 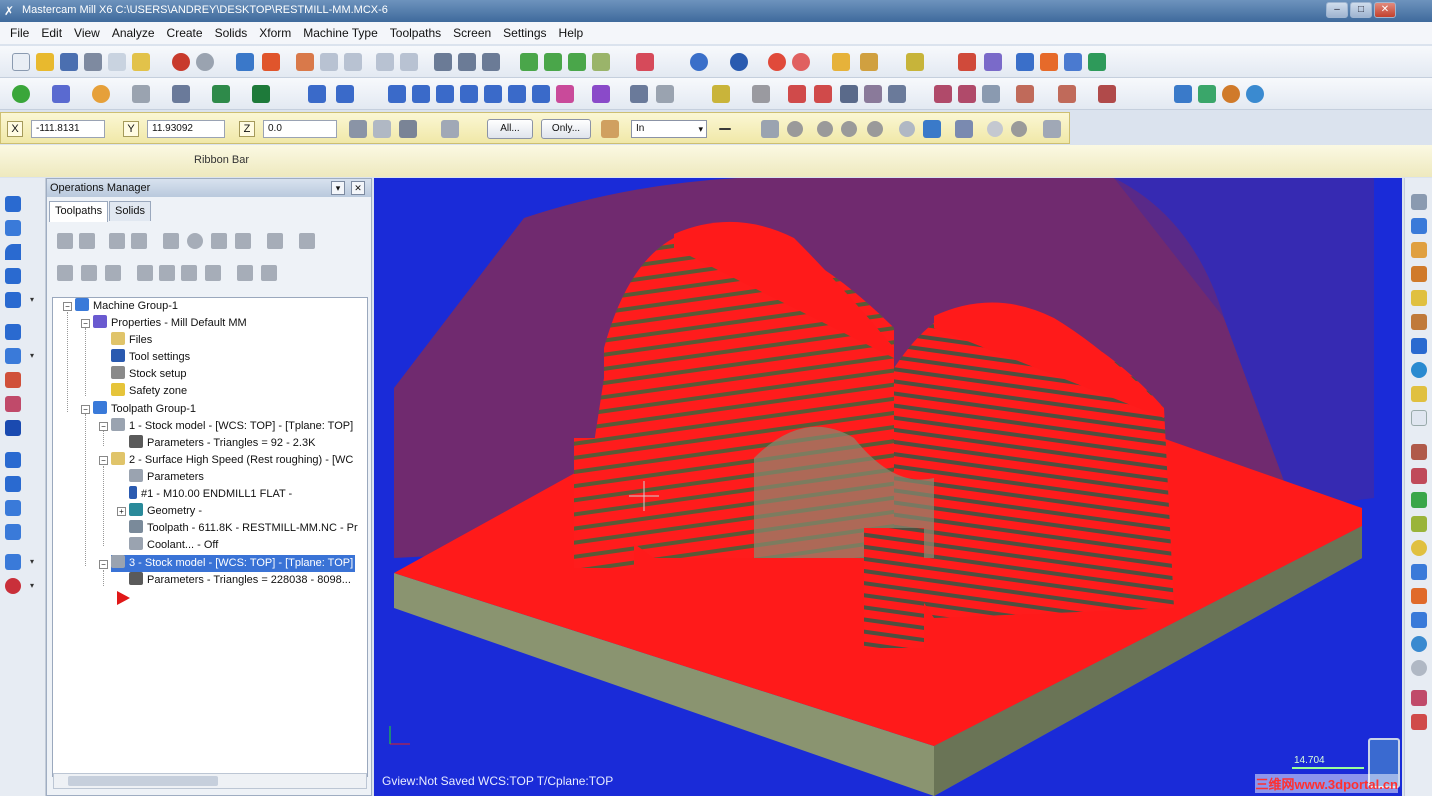 I want to click on menu-screen: Screen, so click(x=472, y=33).